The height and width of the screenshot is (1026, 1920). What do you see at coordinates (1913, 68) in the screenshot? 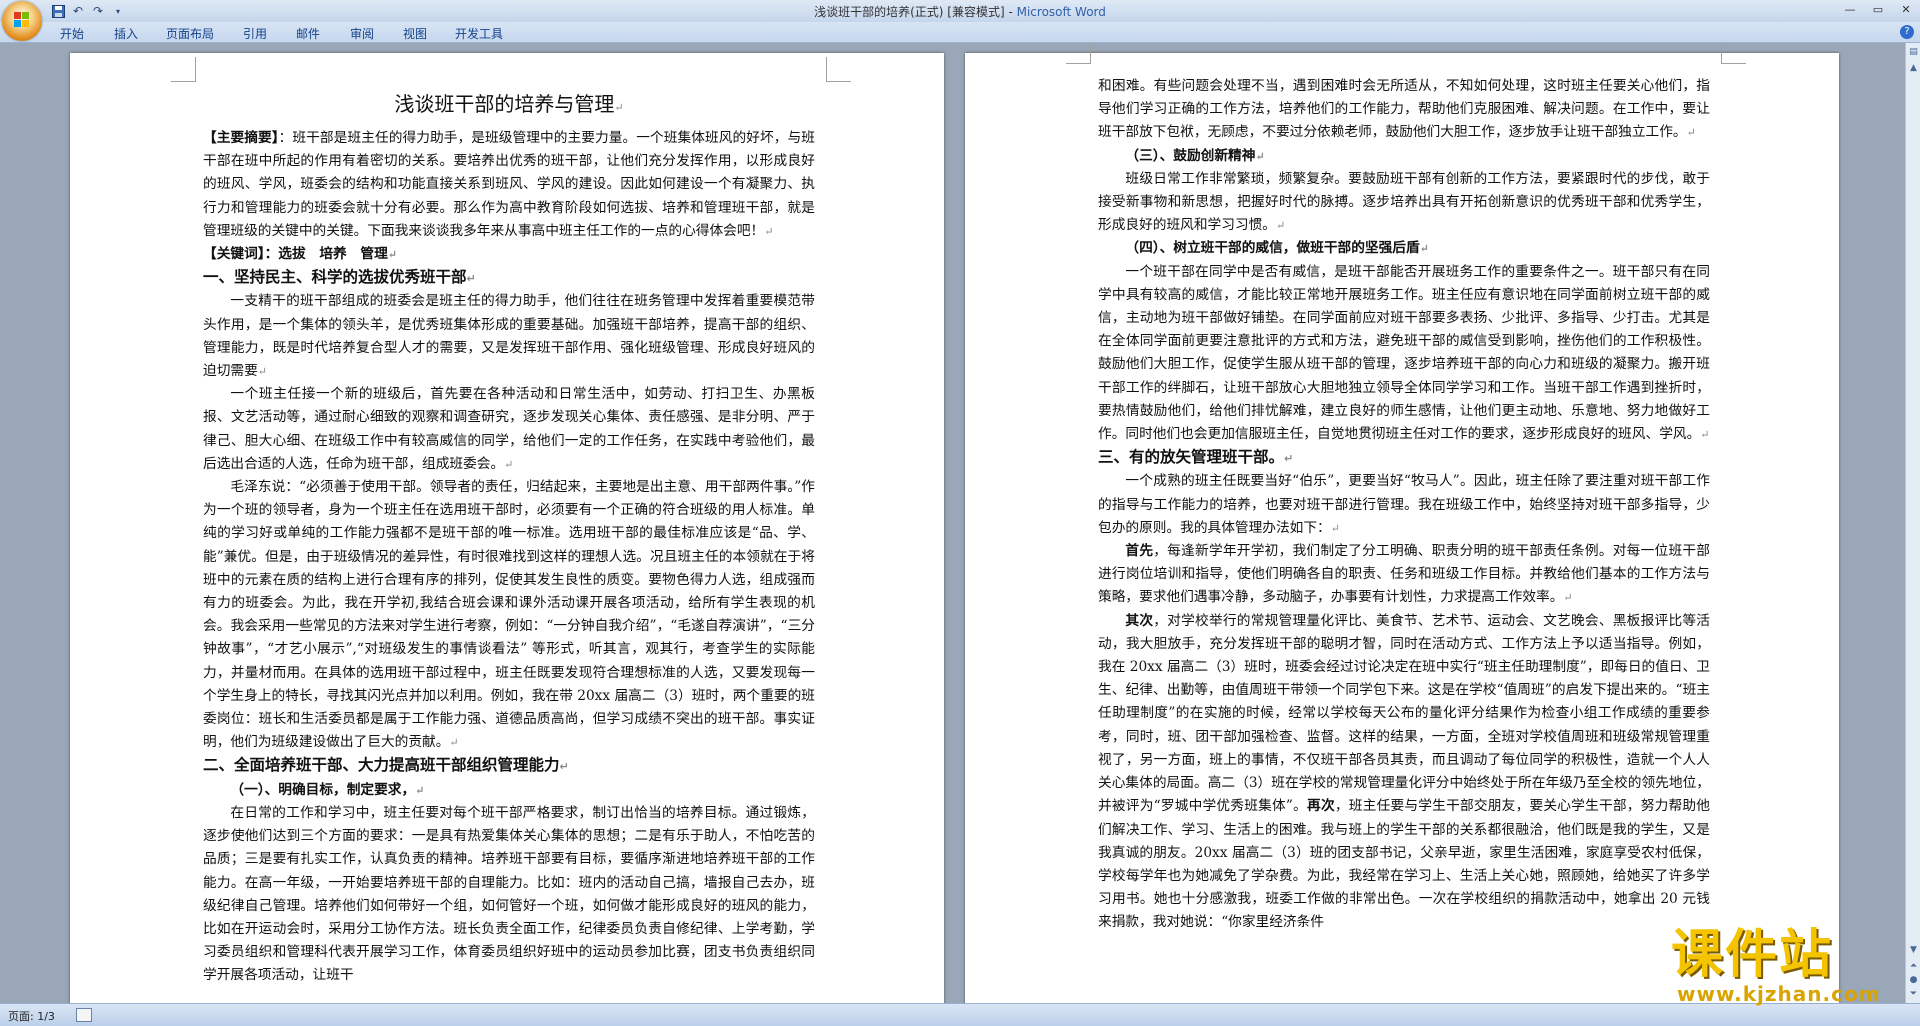
I see `scroll-up-icon: ▲` at bounding box center [1913, 68].